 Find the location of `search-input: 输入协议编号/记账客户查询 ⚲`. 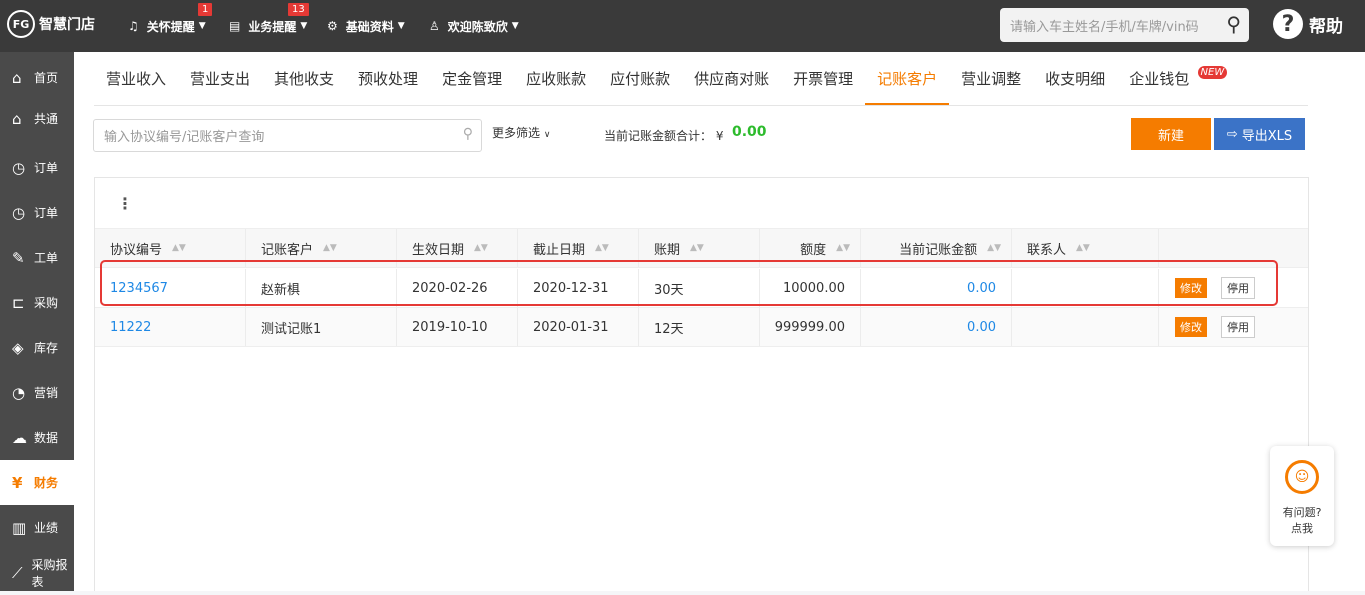

search-input: 输入协议编号/记账客户查询 ⚲ is located at coordinates (287, 135).